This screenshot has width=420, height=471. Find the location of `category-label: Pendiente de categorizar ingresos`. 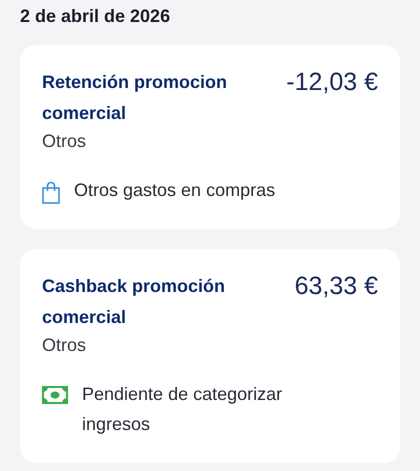

category-label: Pendiente de categorizar ingresos is located at coordinates (183, 409).